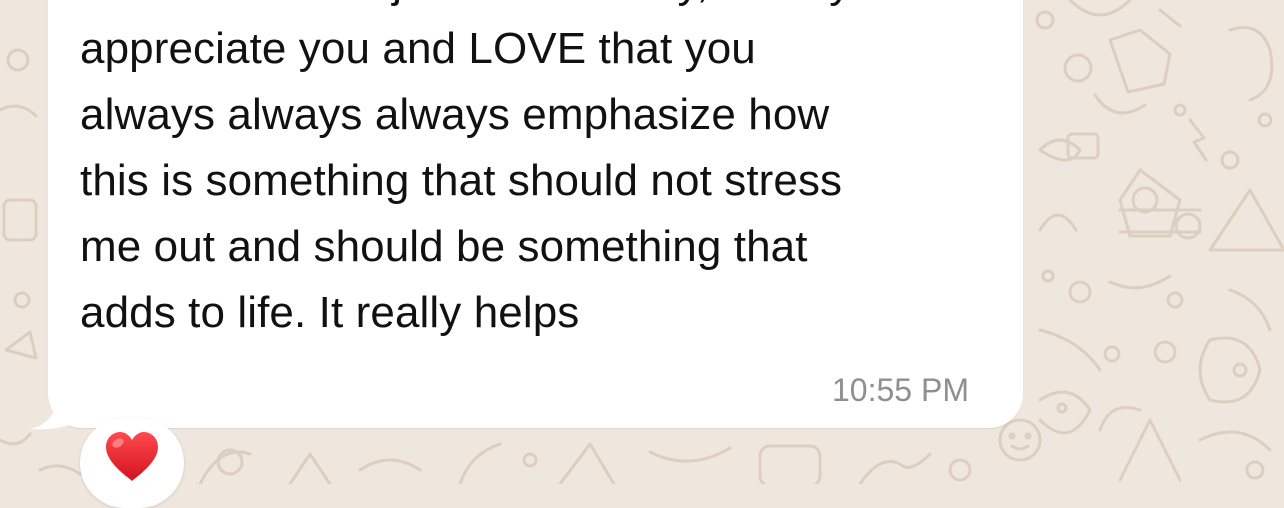 This screenshot has height=508, width=1284. What do you see at coordinates (900, 390) in the screenshot?
I see `message-timestamp: 10:55 PM` at bounding box center [900, 390].